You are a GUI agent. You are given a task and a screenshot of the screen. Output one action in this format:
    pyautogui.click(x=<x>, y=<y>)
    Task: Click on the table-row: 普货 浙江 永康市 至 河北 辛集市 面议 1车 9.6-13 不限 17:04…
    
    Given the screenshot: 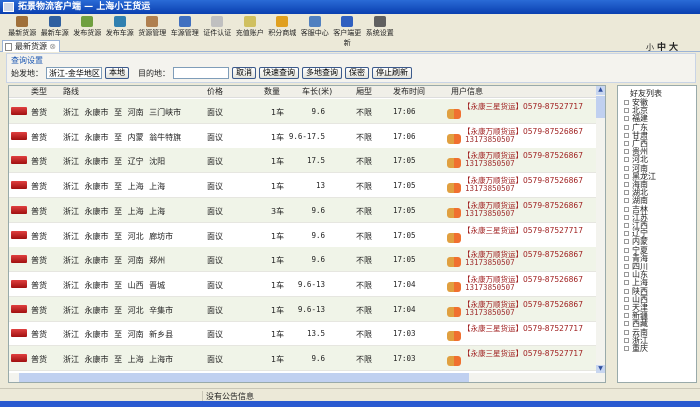 What is the action you would take?
    pyautogui.click(x=303, y=309)
    